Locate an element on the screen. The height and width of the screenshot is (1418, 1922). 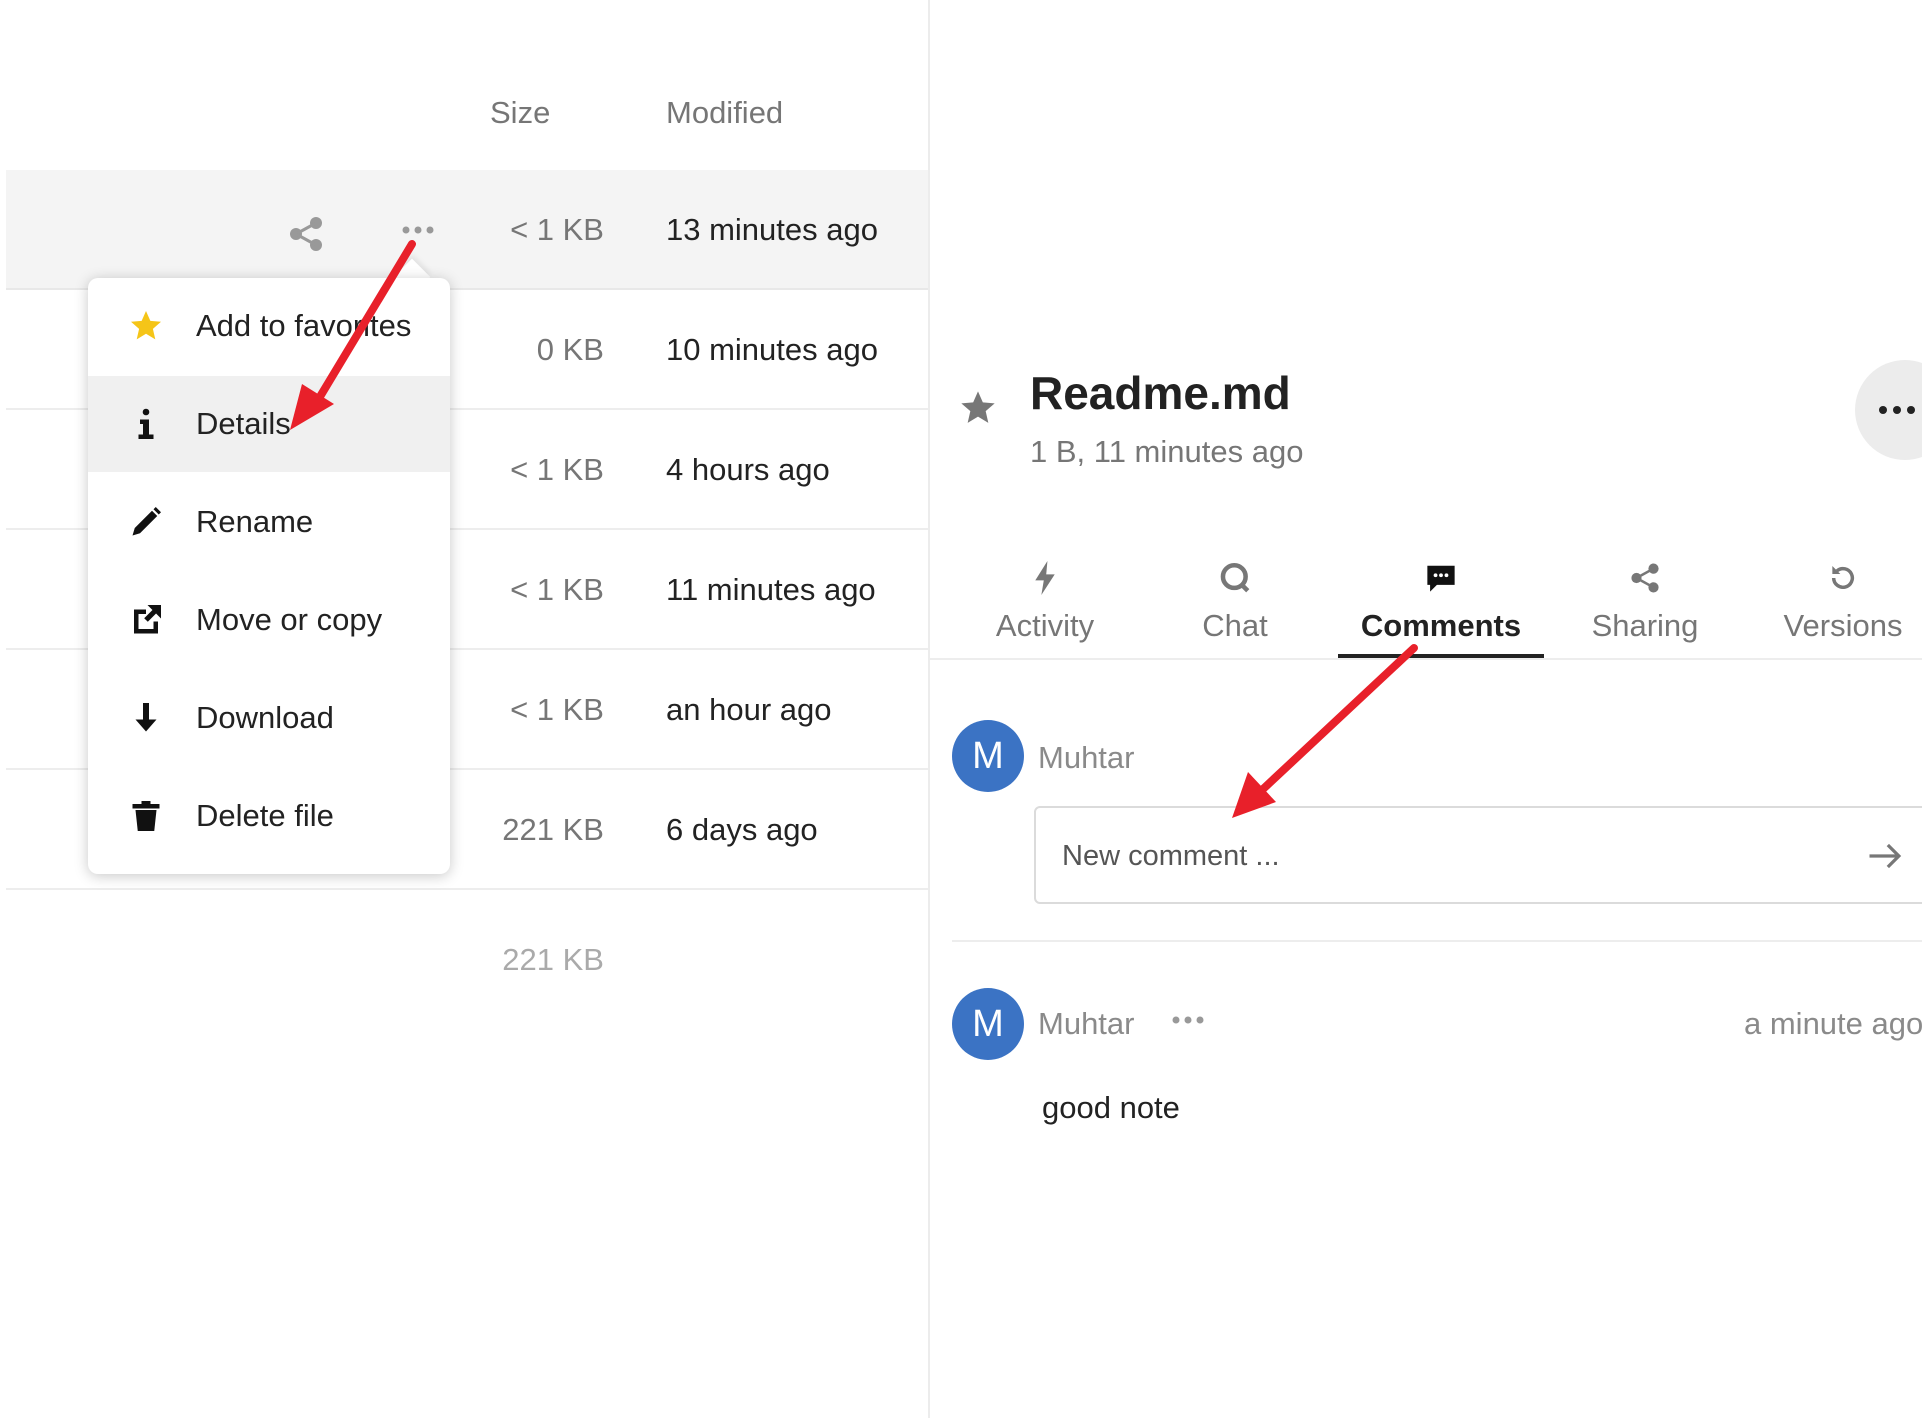
tab-versions: Versions is located at coordinates (1840, 608).